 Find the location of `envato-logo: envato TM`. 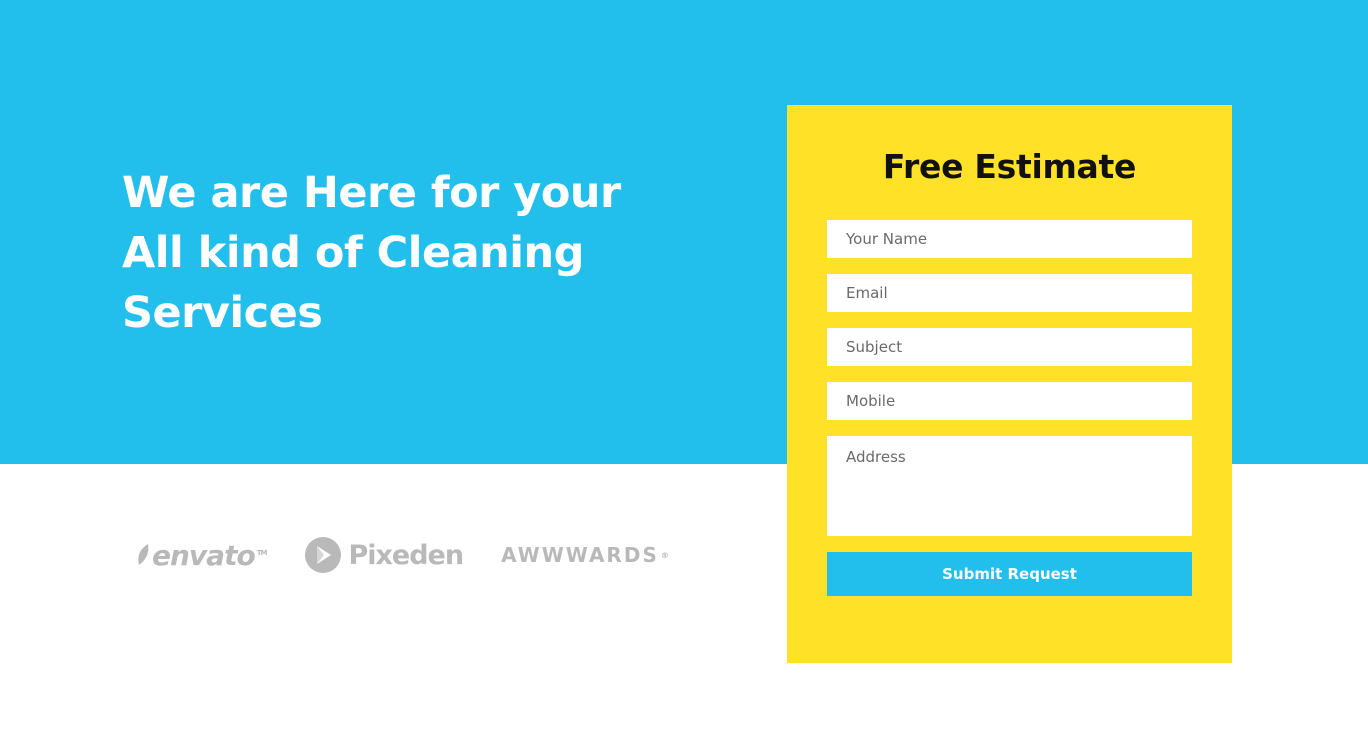

envato-logo: envato TM is located at coordinates (202, 555).